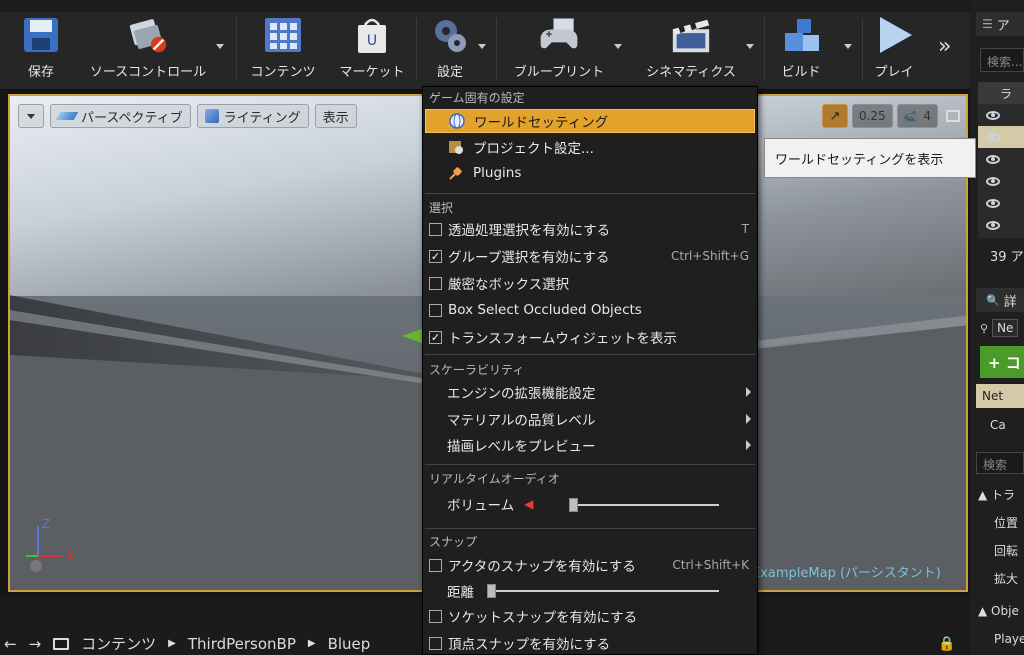 Image resolution: width=1024 pixels, height=655 pixels. Describe the element at coordinates (644, 505) in the screenshot. I see `volume-slider-track` at that location.